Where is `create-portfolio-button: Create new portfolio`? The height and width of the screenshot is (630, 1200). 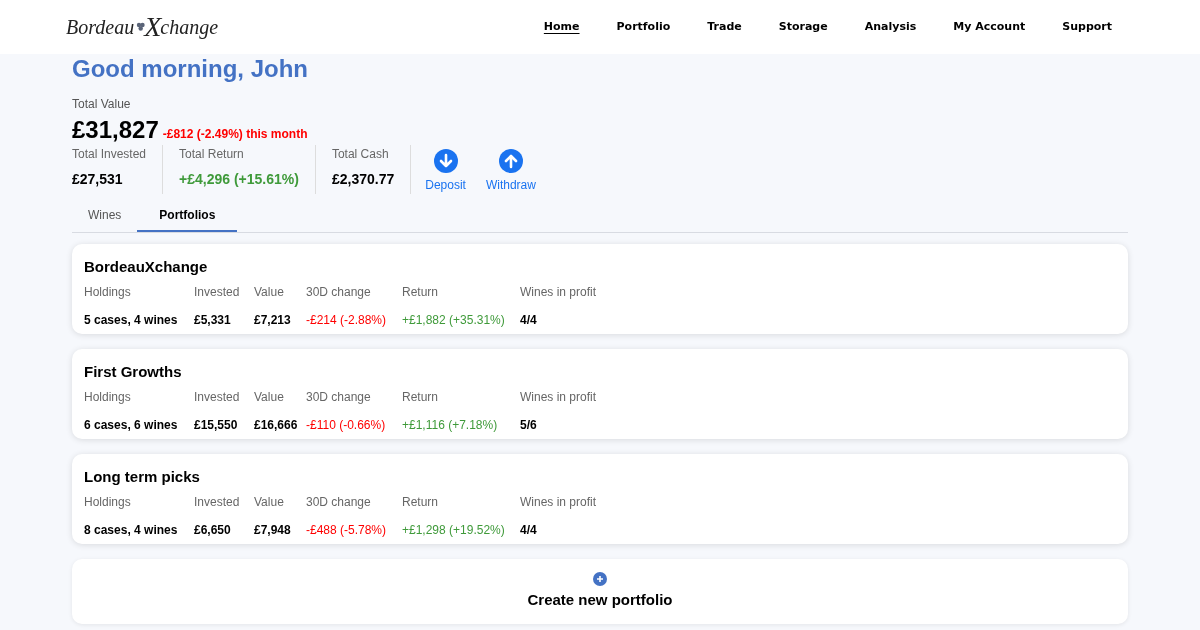
create-portfolio-button: Create new portfolio is located at coordinates (600, 591).